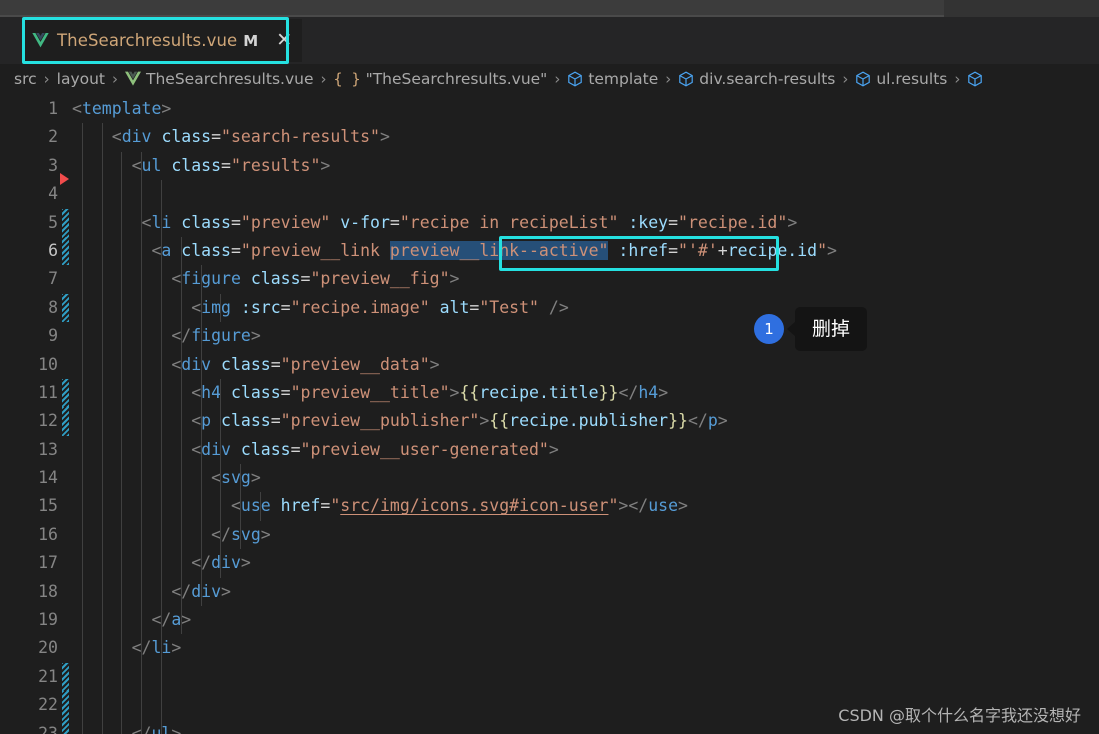 This screenshot has width=1099, height=734. Describe the element at coordinates (612, 79) in the screenshot. I see `breadcrumb-item-template: template` at that location.